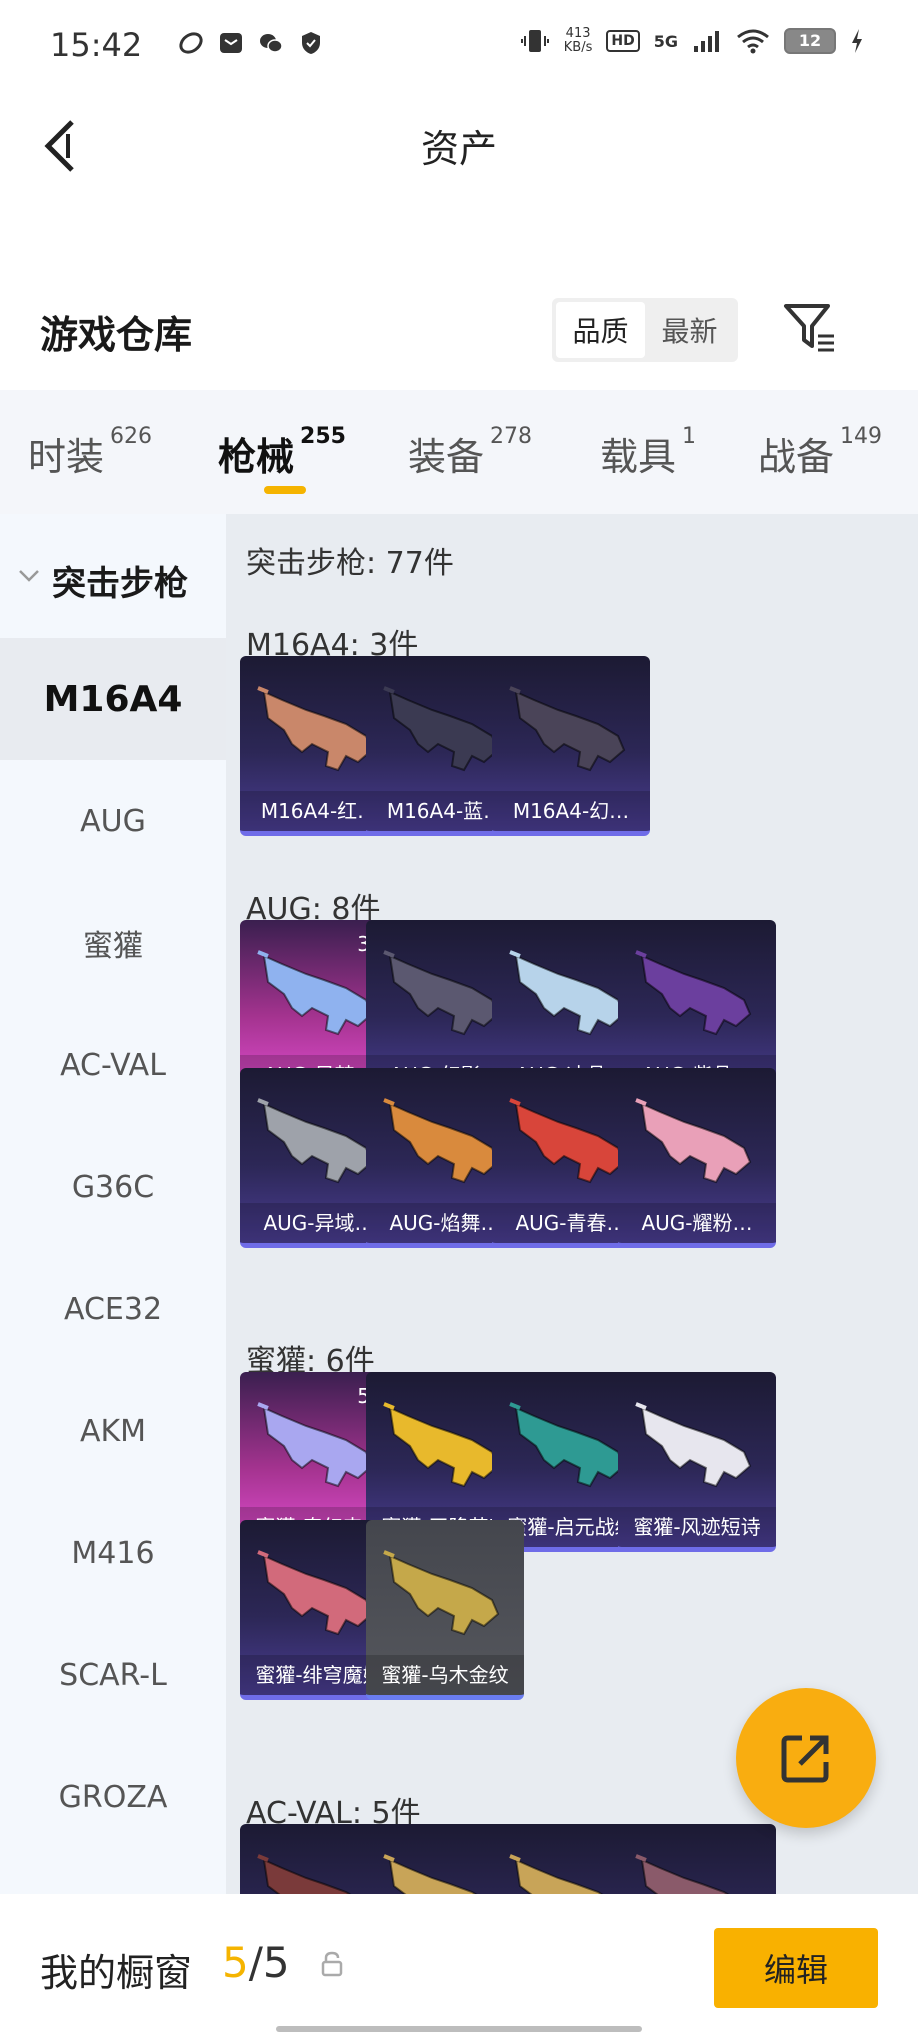 The image size is (918, 2040). What do you see at coordinates (113, 699) in the screenshot?
I see `sidebar-item-m16a4: M16A4` at bounding box center [113, 699].